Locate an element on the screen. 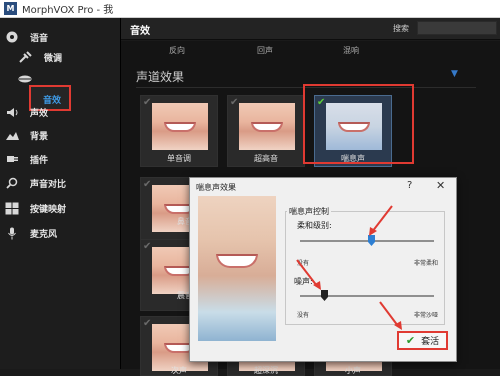 This screenshot has width=500, height=376. tile-label: 单音调 is located at coordinates (179, 158).